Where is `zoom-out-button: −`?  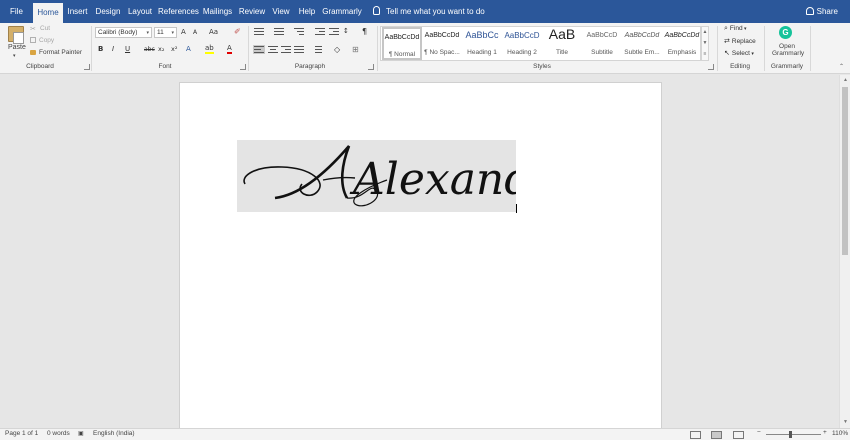 zoom-out-button: − is located at coordinates (759, 432).